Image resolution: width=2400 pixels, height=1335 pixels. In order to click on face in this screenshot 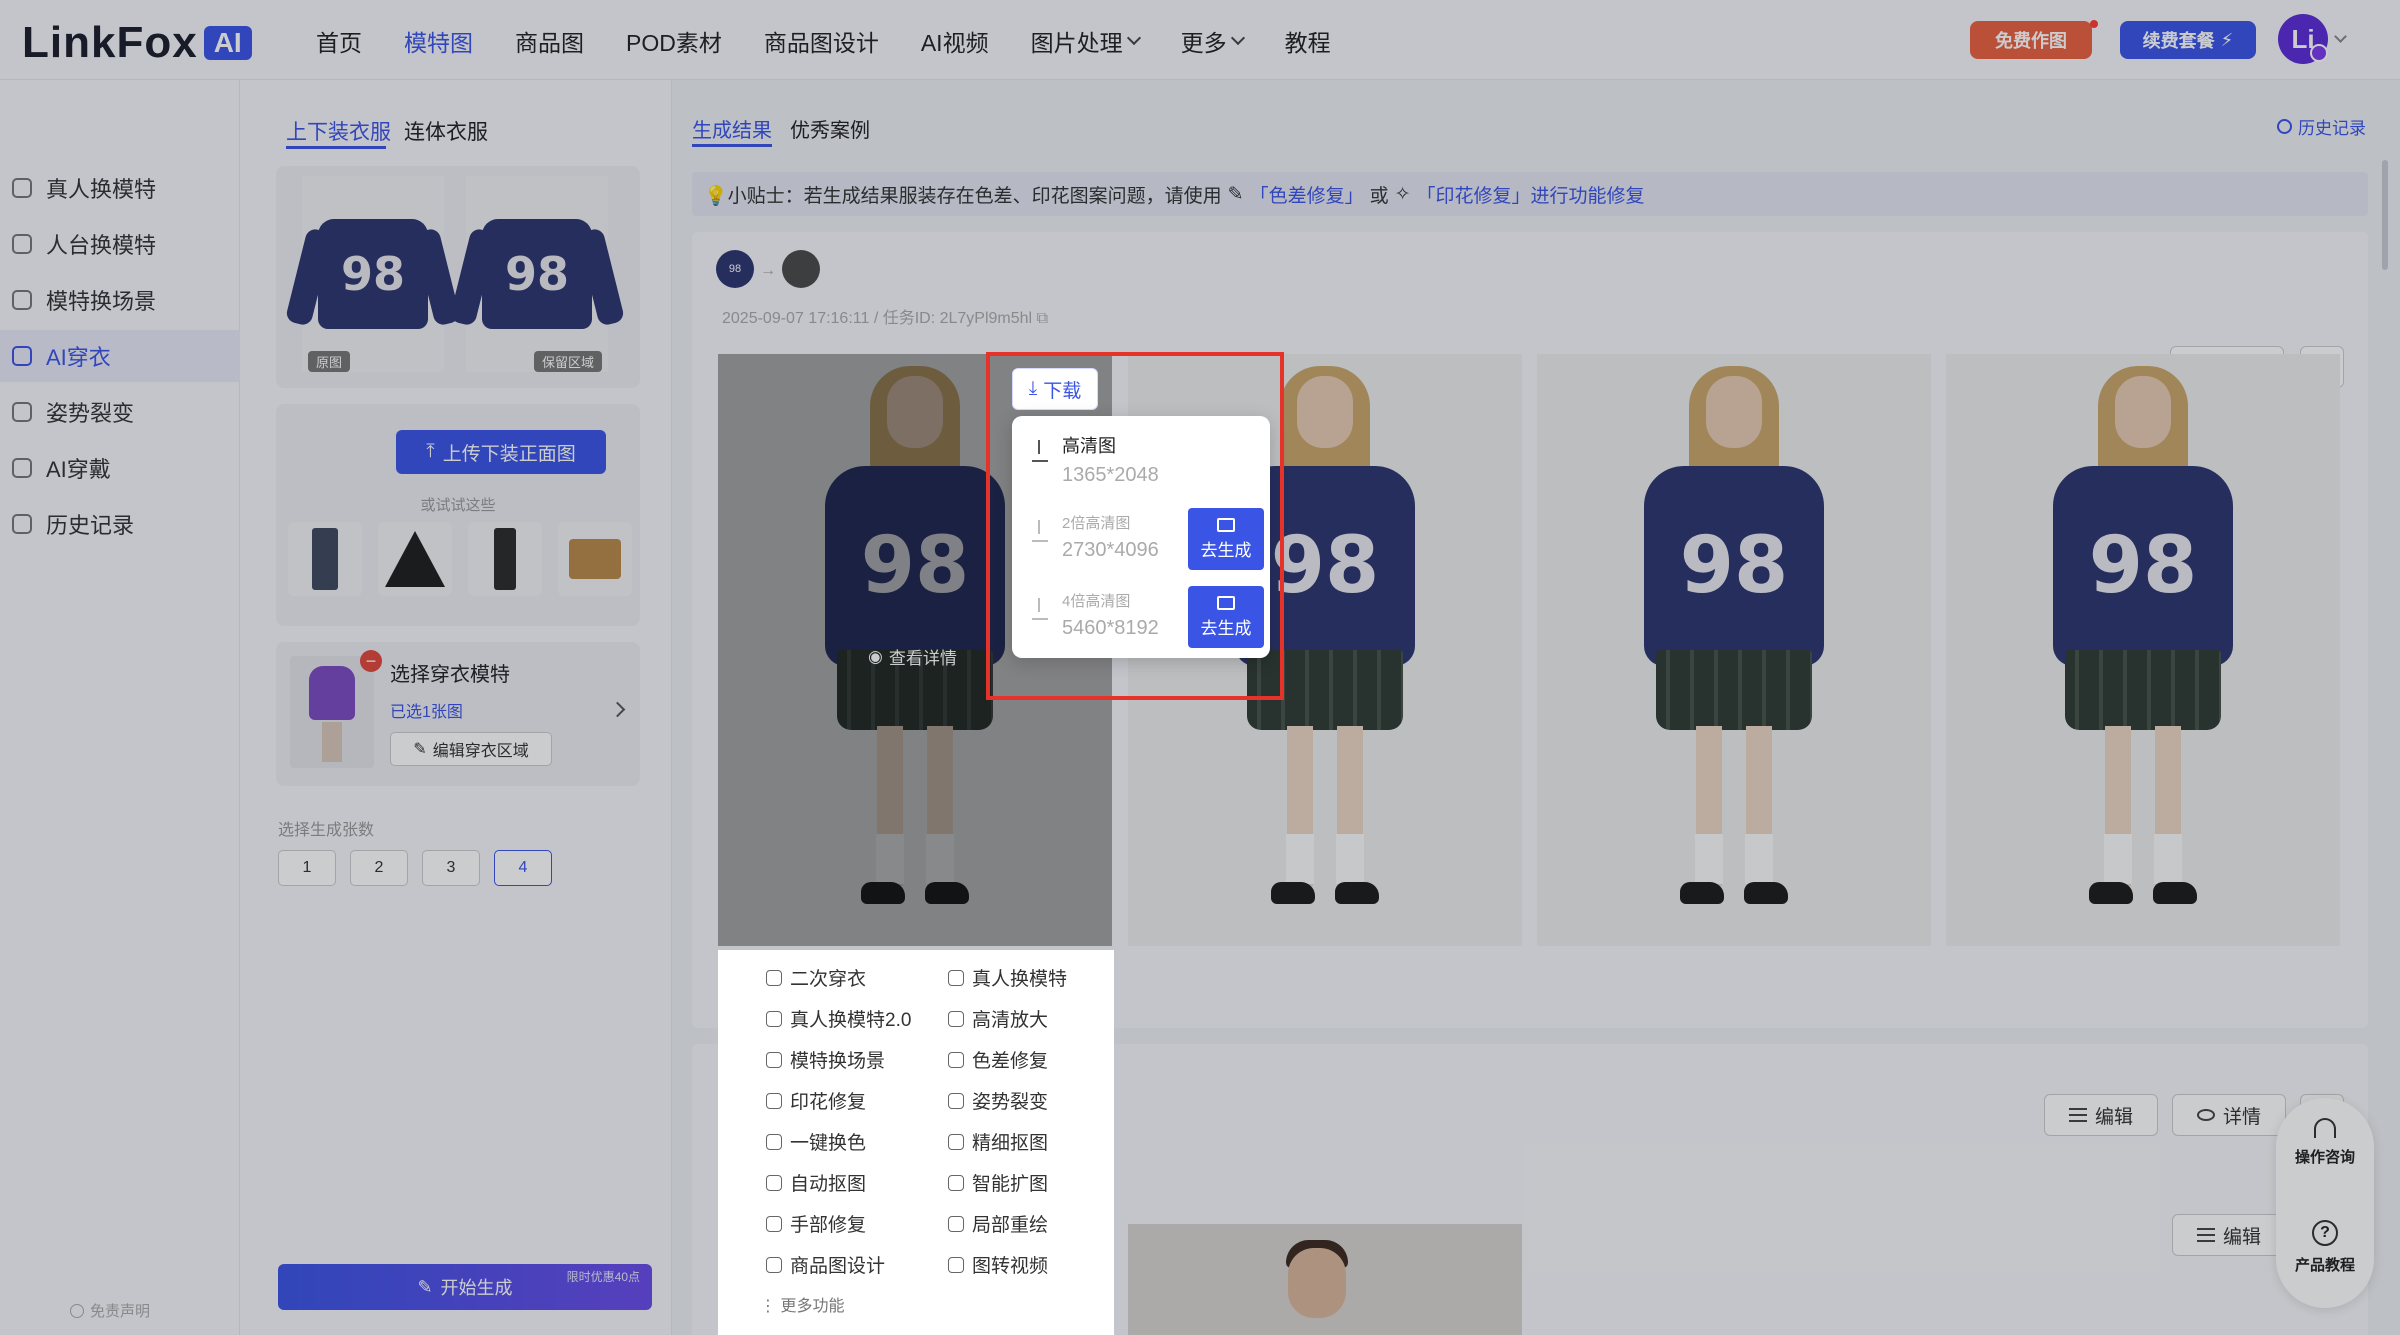, I will do `click(1734, 412)`.